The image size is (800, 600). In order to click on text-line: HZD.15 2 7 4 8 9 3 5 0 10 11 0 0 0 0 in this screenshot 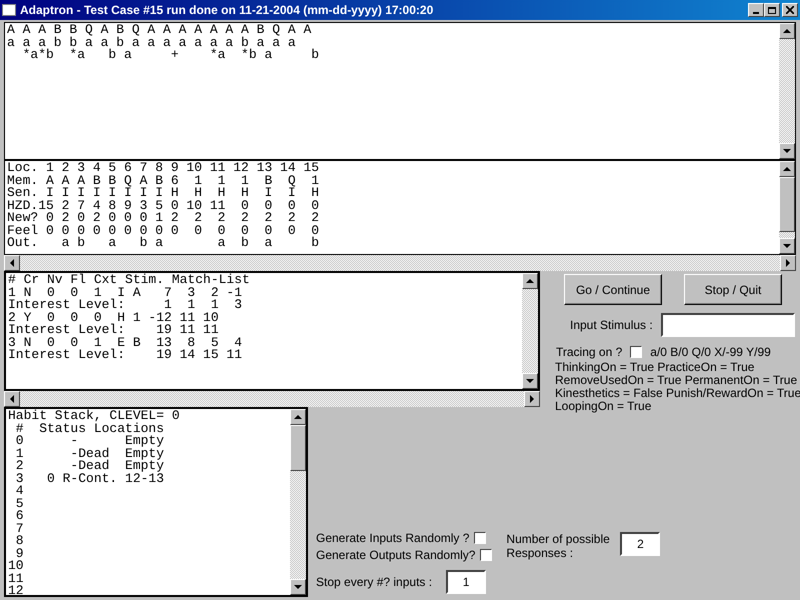, I will do `click(163, 206)`.